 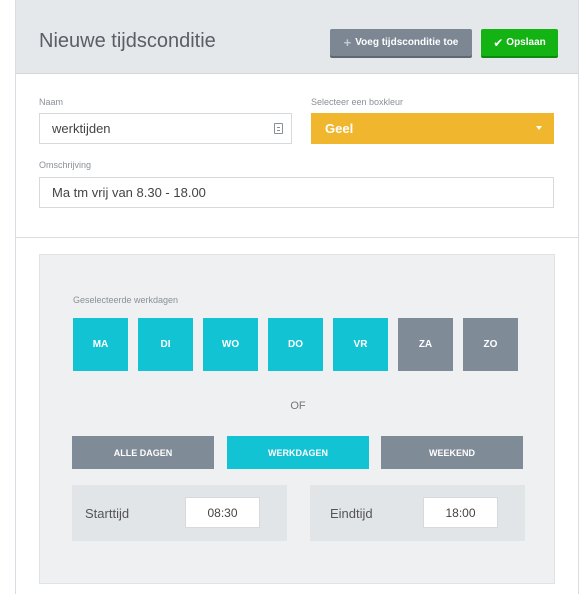 What do you see at coordinates (65, 165) in the screenshot?
I see `description-label: Omschrijving` at bounding box center [65, 165].